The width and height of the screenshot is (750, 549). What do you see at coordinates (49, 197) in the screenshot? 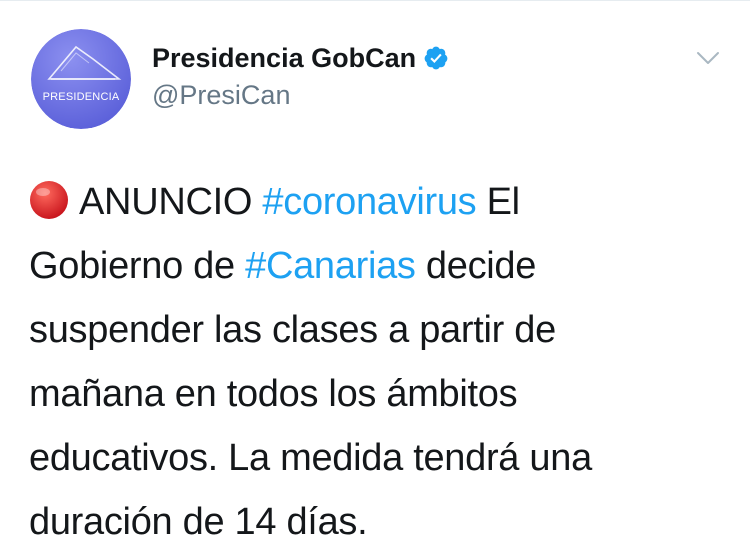
I see `red-circle-emoji-icon` at bounding box center [49, 197].